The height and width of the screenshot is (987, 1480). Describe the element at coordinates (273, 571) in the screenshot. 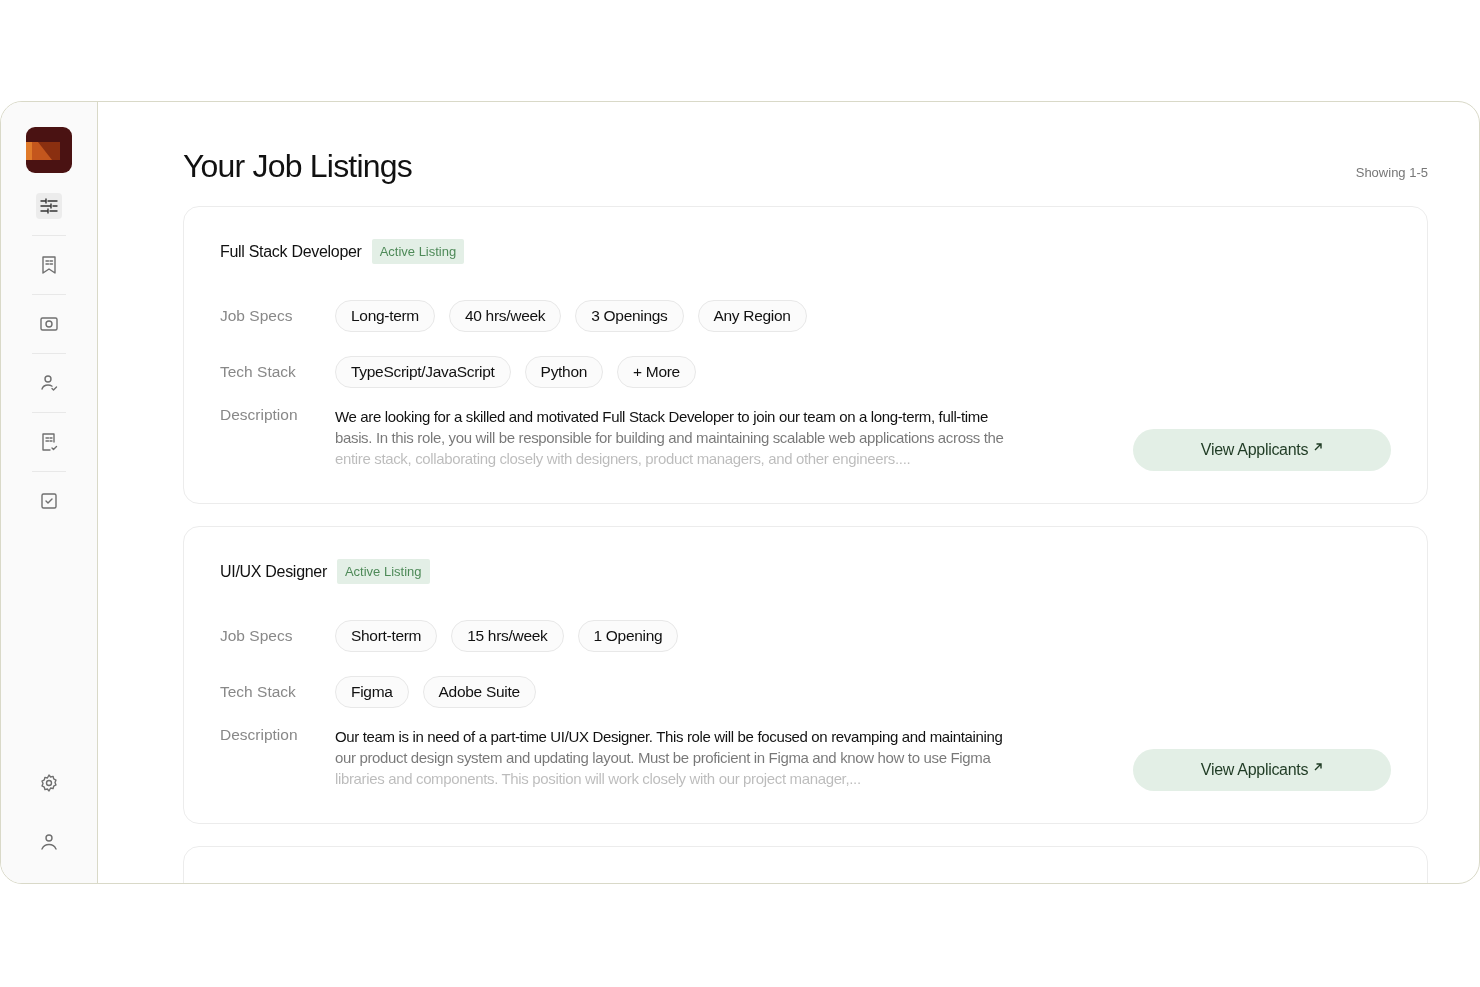

I see `job-title: UI/UX Designer` at that location.